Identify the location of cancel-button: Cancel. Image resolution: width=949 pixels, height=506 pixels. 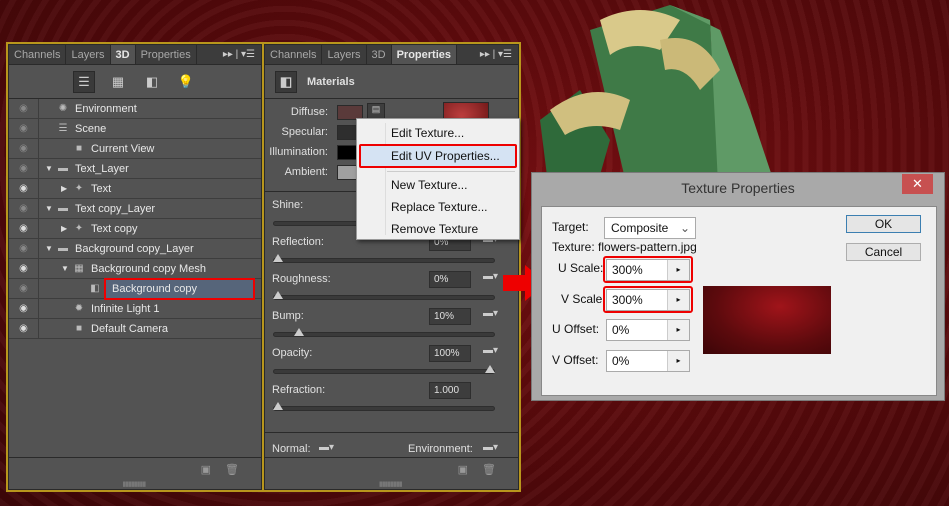
(883, 252).